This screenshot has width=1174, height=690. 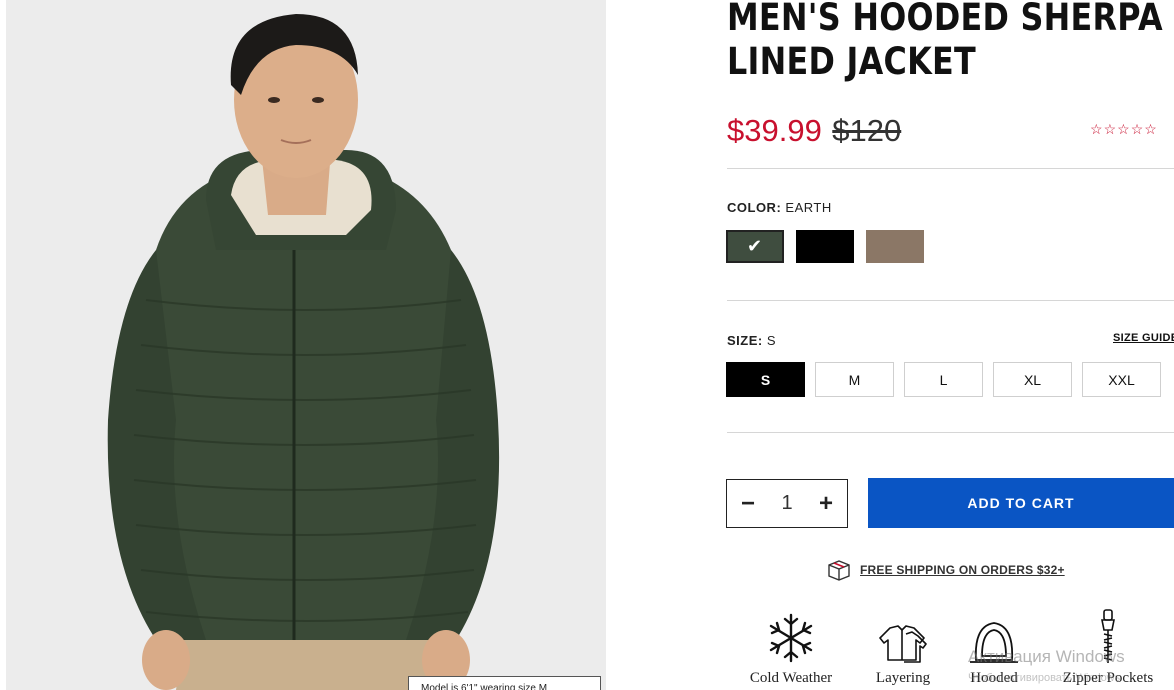 What do you see at coordinates (895, 246) in the screenshot?
I see `color-swatch-taupe` at bounding box center [895, 246].